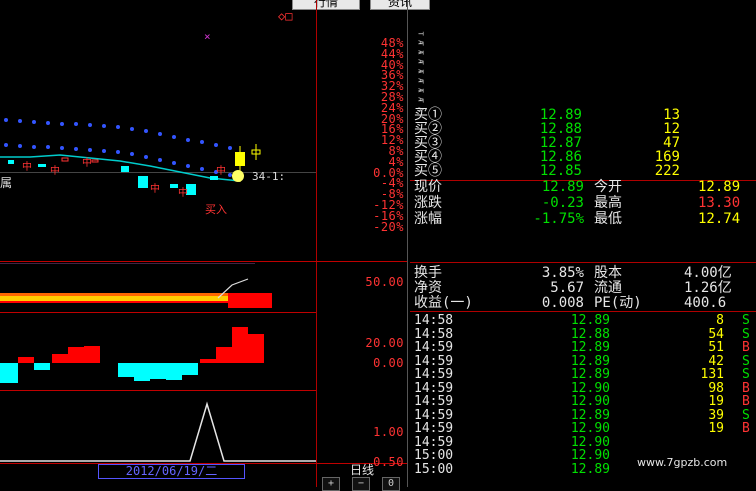  What do you see at coordinates (719, 219) in the screenshot?
I see `quote-value-2: 12.74` at bounding box center [719, 219].